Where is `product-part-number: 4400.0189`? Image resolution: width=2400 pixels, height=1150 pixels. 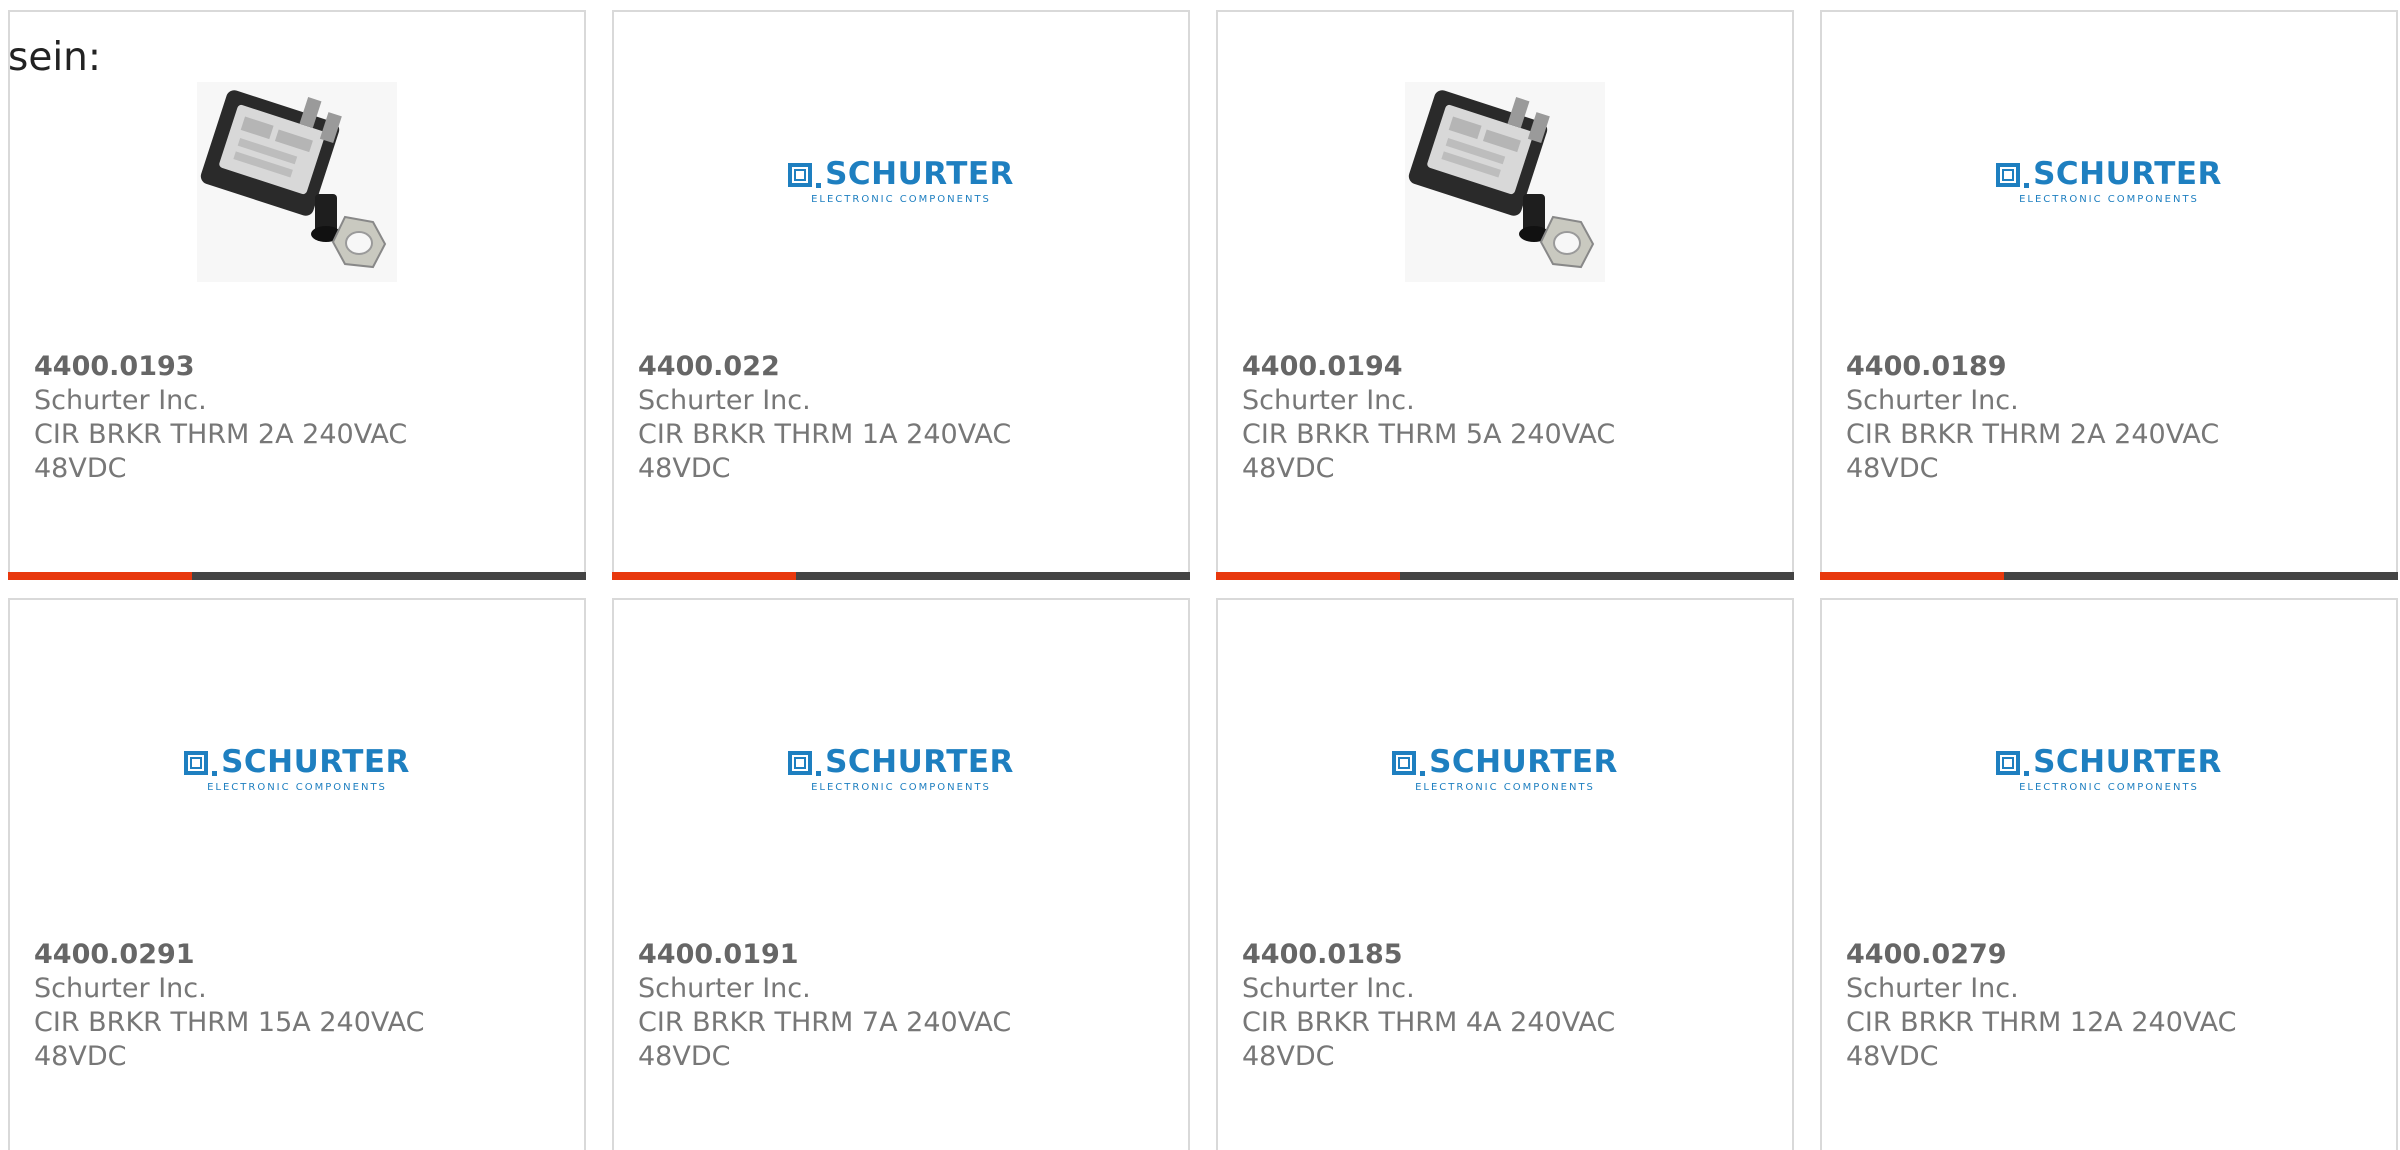 product-part-number: 4400.0189 is located at coordinates (1926, 367).